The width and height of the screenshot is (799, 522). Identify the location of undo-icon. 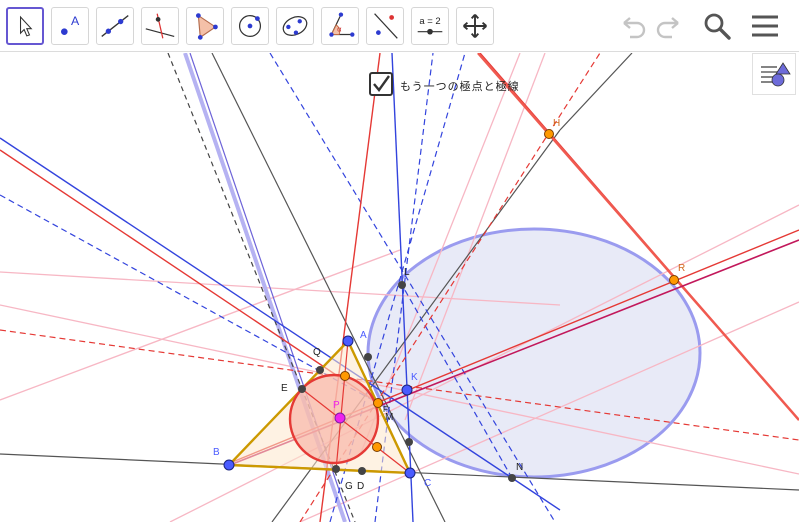
(634, 28).